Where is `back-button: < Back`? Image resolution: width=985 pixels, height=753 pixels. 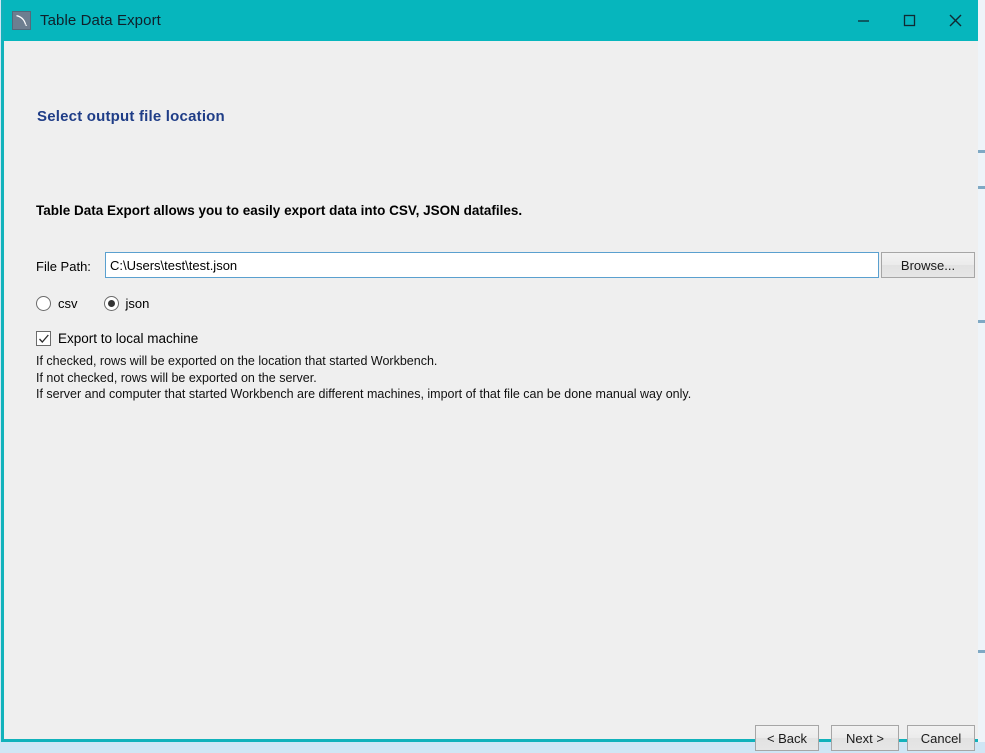 back-button: < Back is located at coordinates (787, 738).